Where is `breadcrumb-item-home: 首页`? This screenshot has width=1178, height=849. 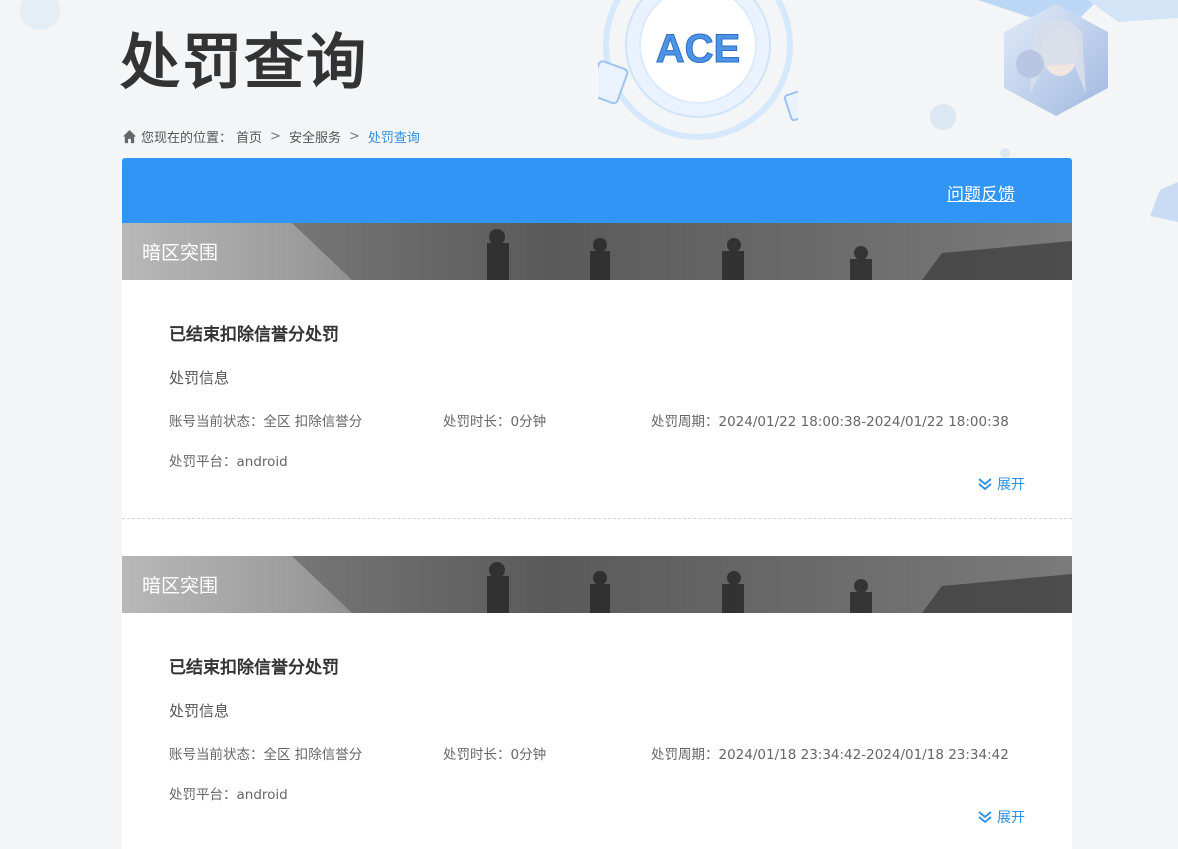 breadcrumb-item-home: 首页 is located at coordinates (249, 136).